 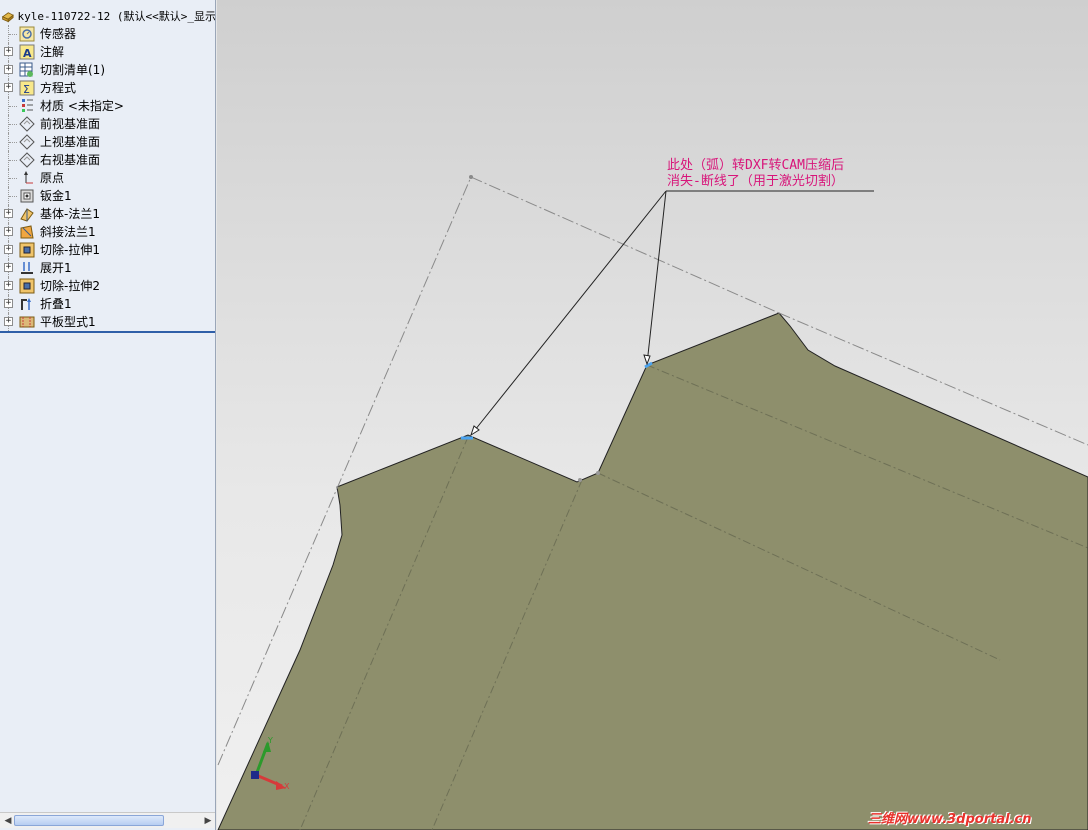 What do you see at coordinates (27, 215) in the screenshot?
I see `base-flange-icon` at bounding box center [27, 215].